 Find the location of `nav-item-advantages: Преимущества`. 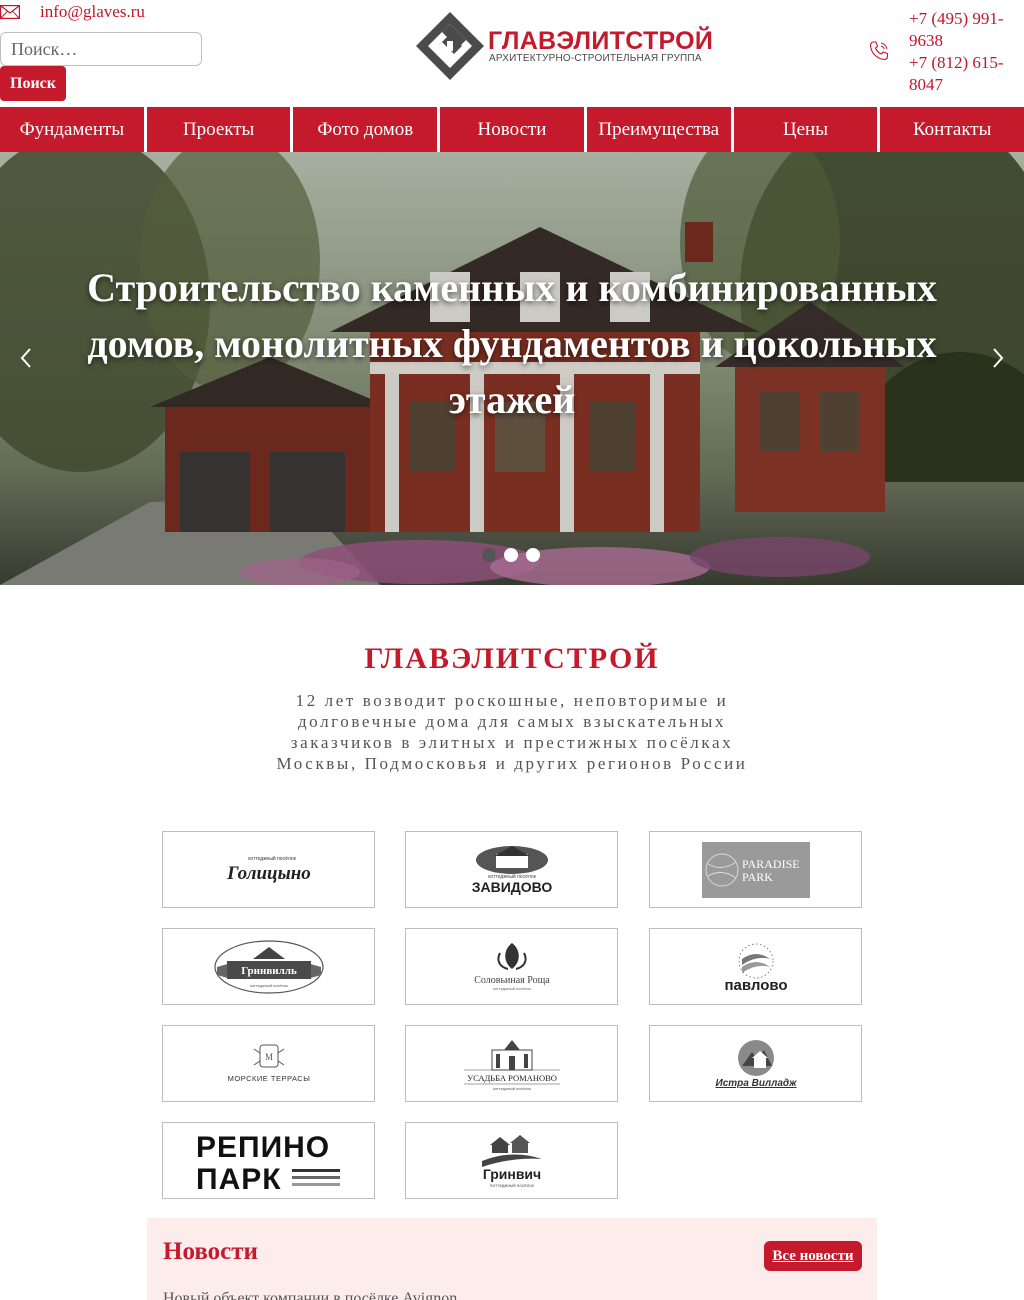

nav-item-advantages: Преимущества is located at coordinates (658, 129).